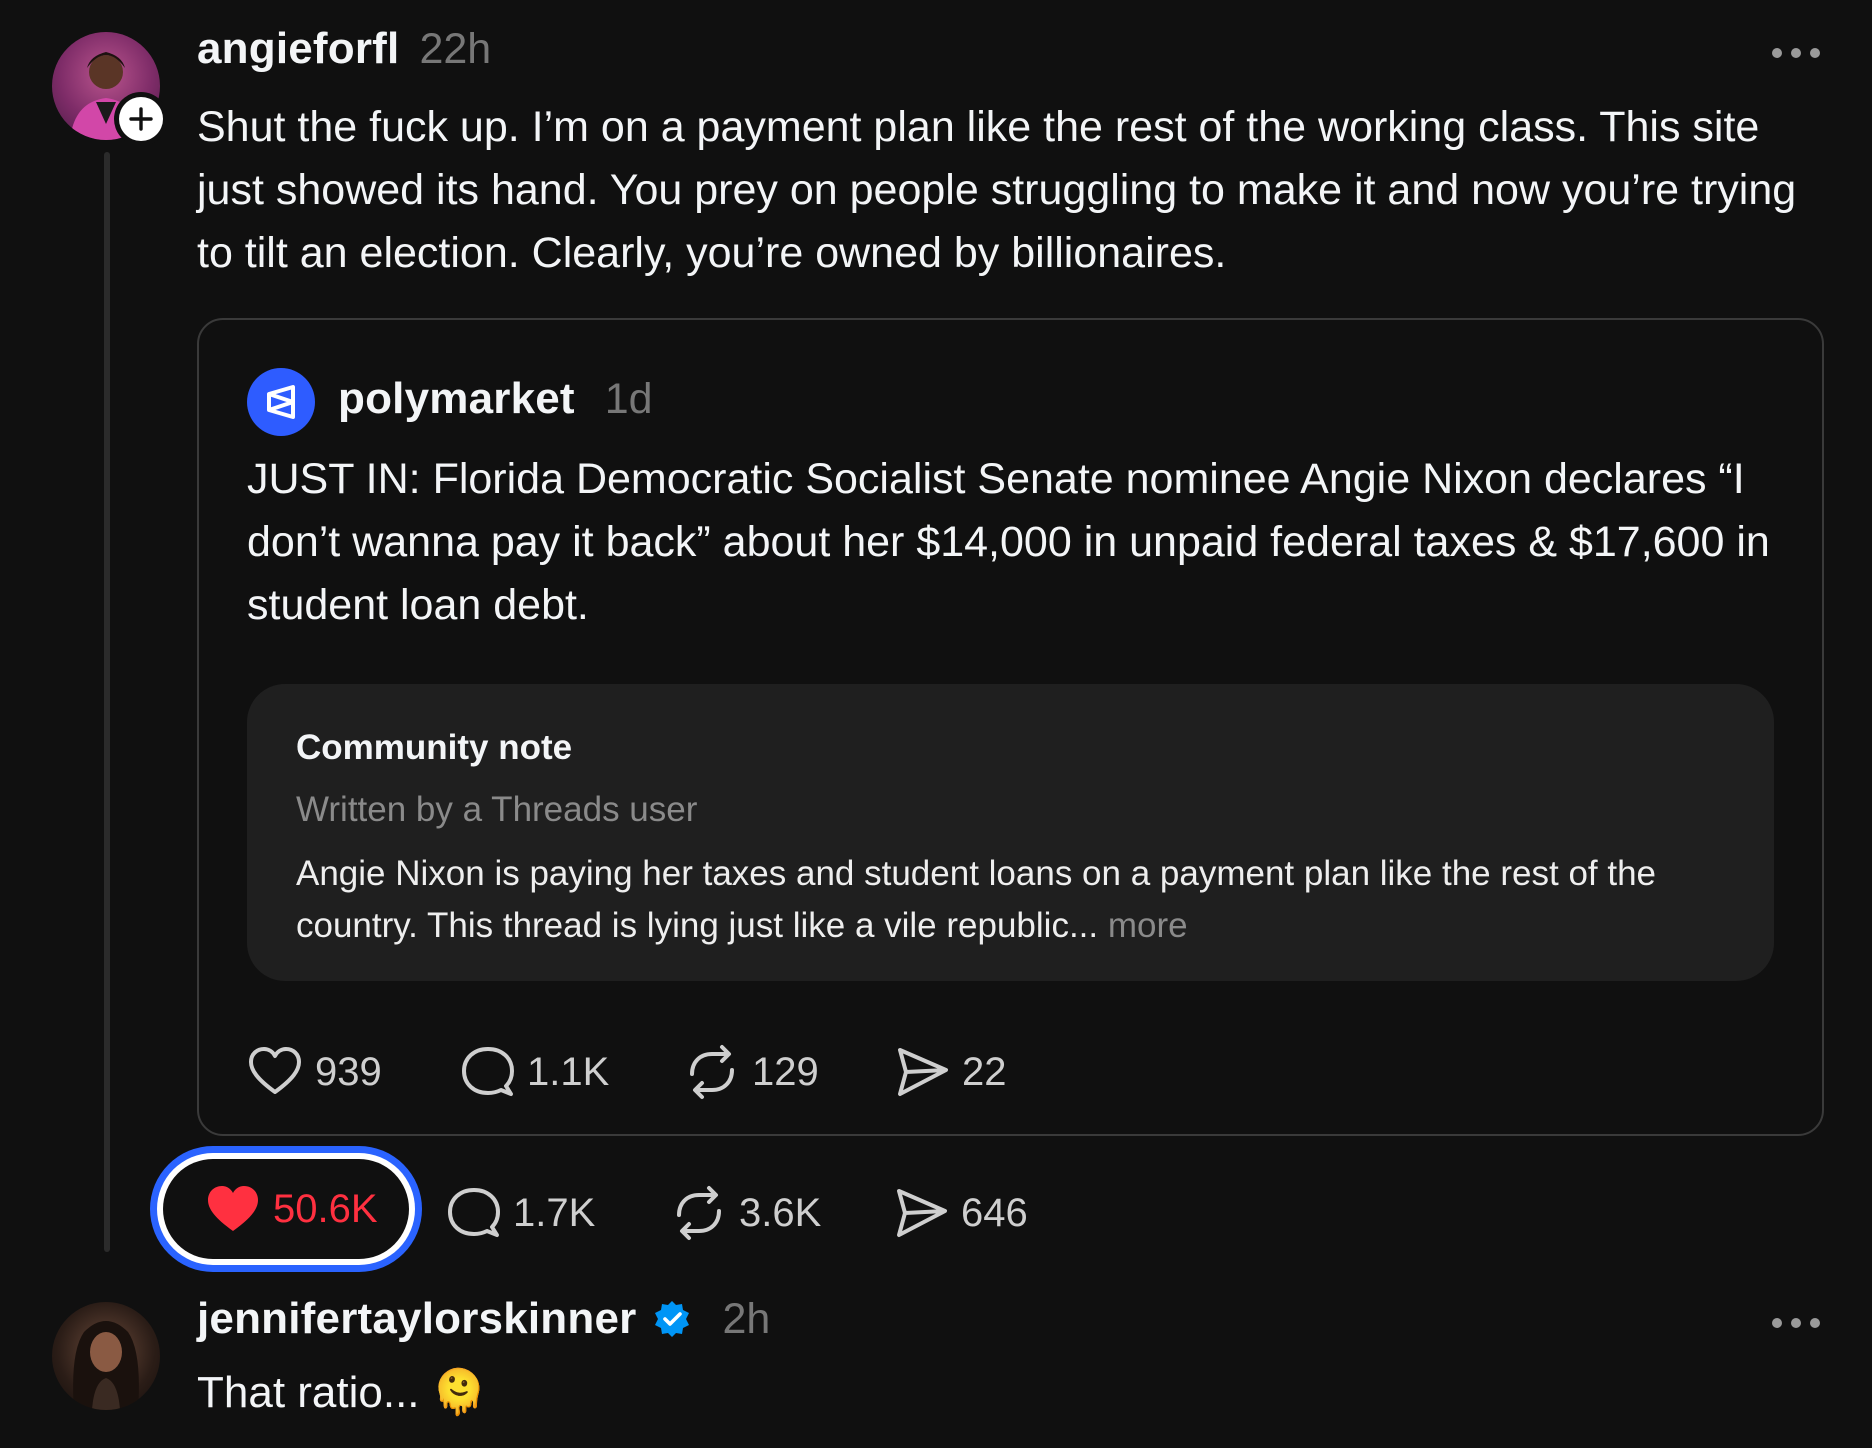  Describe the element at coordinates (107, 702) in the screenshot. I see `thread-line` at that location.